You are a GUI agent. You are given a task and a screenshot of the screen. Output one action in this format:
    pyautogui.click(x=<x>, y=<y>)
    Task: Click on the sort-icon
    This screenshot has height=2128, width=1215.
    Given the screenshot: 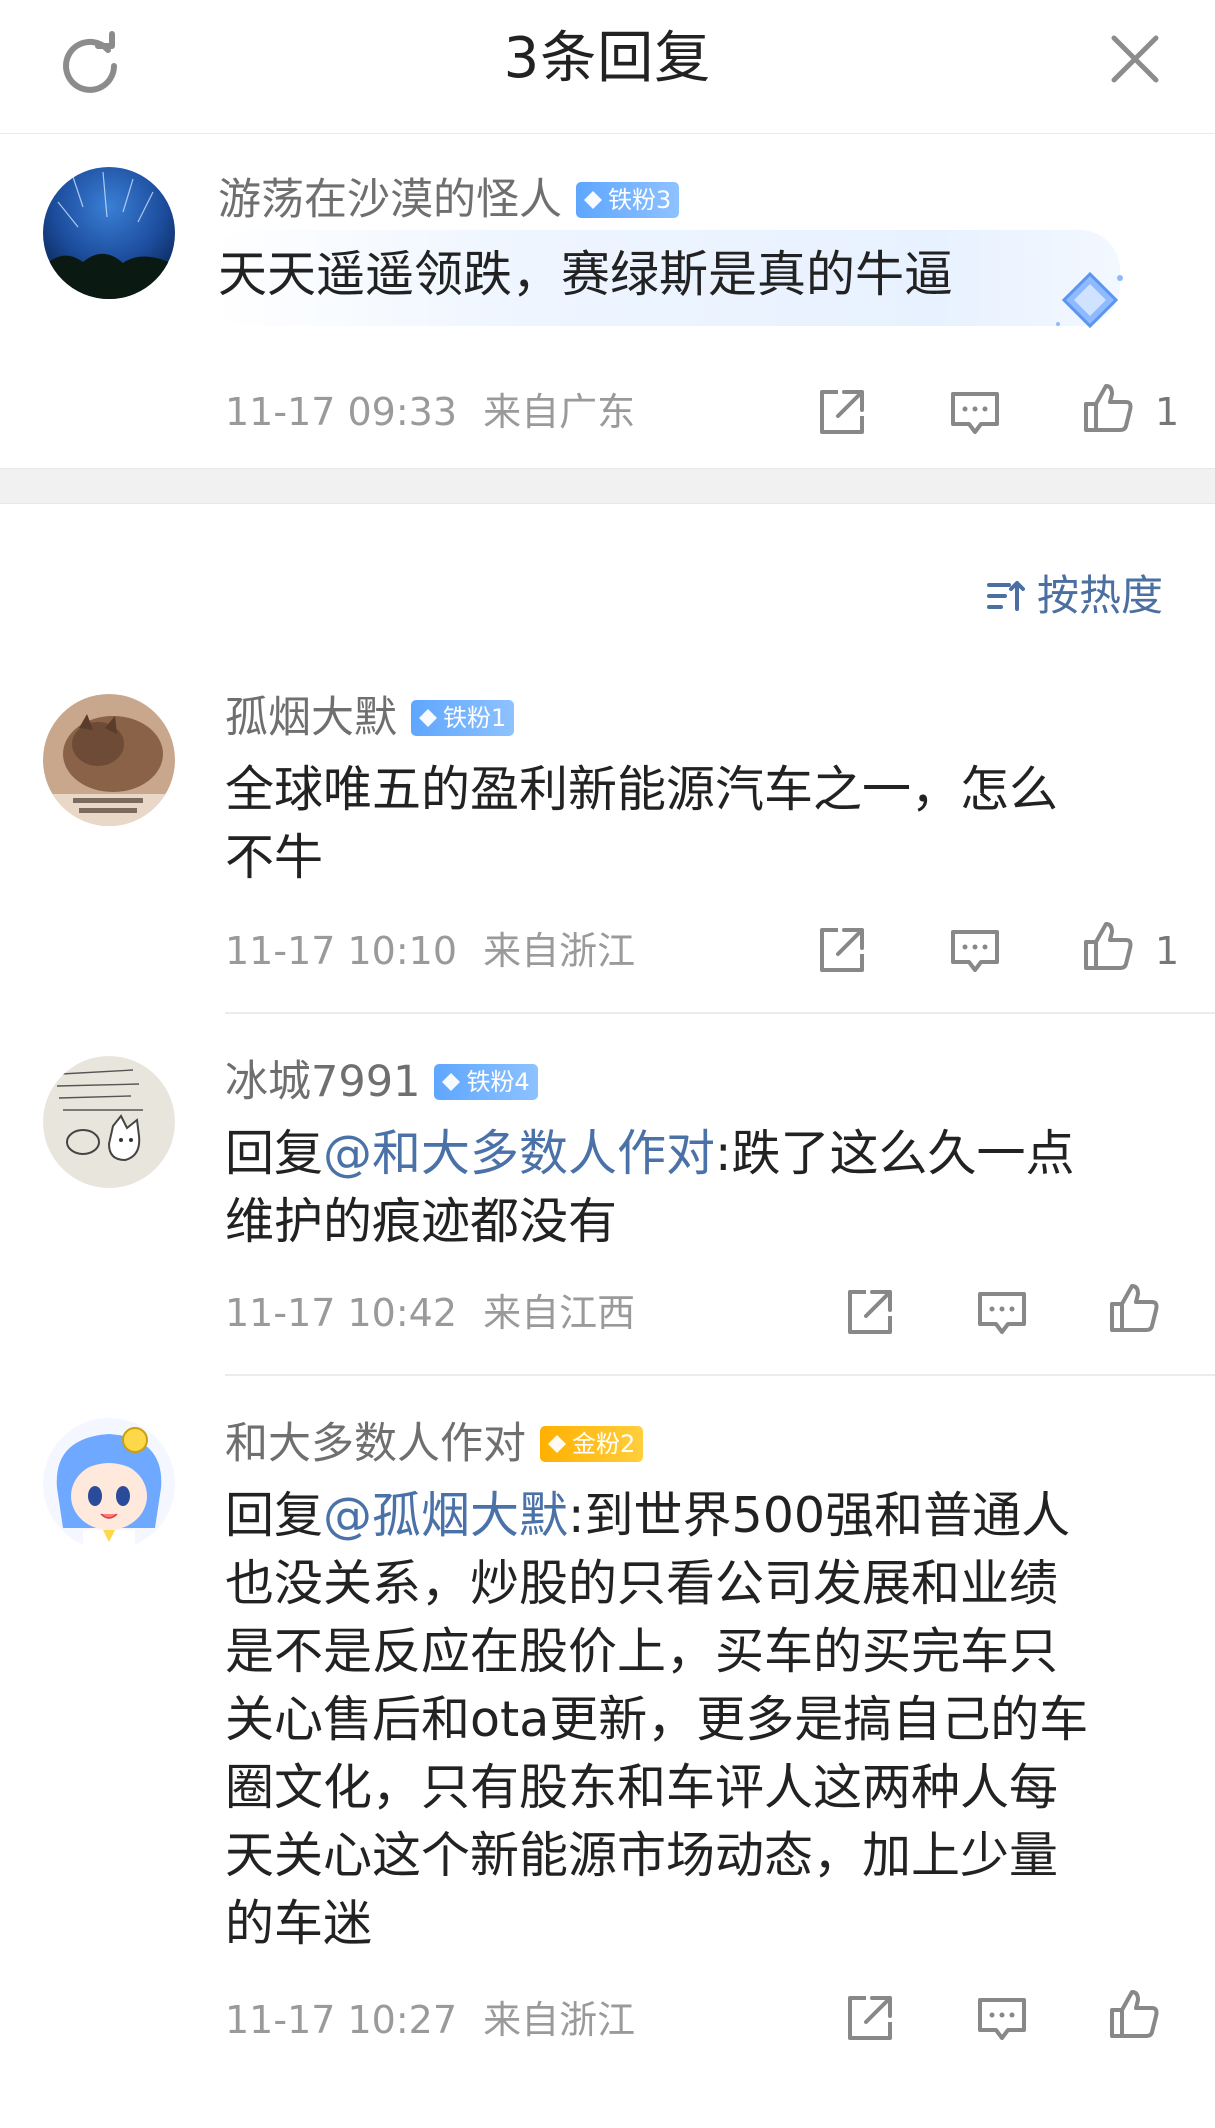 What is the action you would take?
    pyautogui.click(x=1006, y=596)
    